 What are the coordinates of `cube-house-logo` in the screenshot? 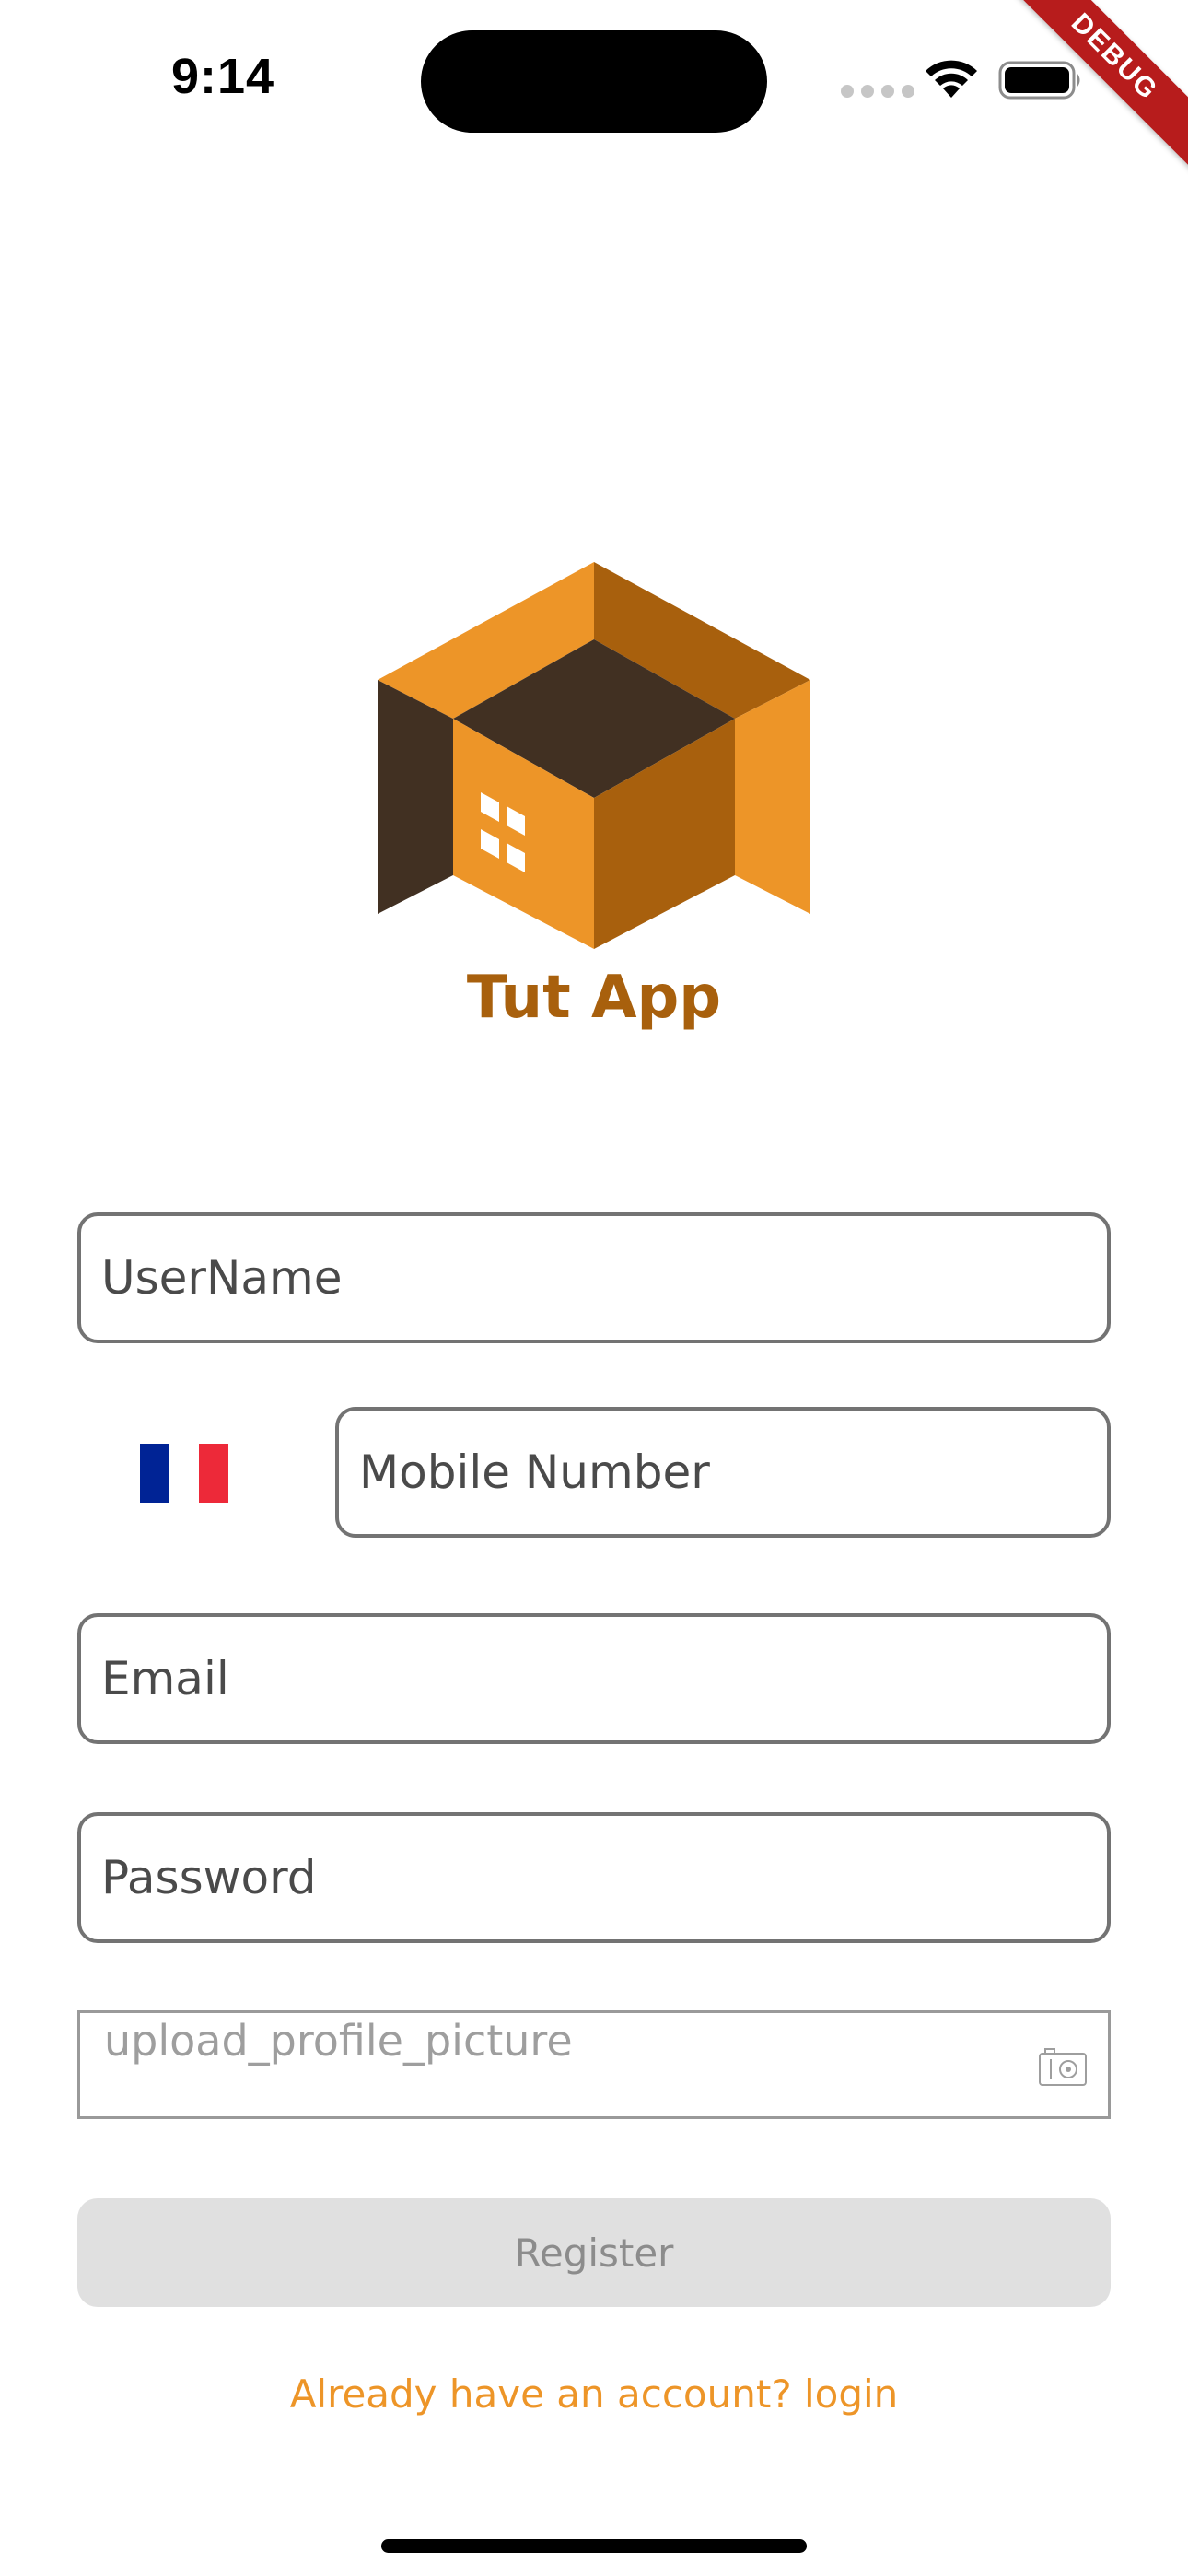 It's located at (594, 755).